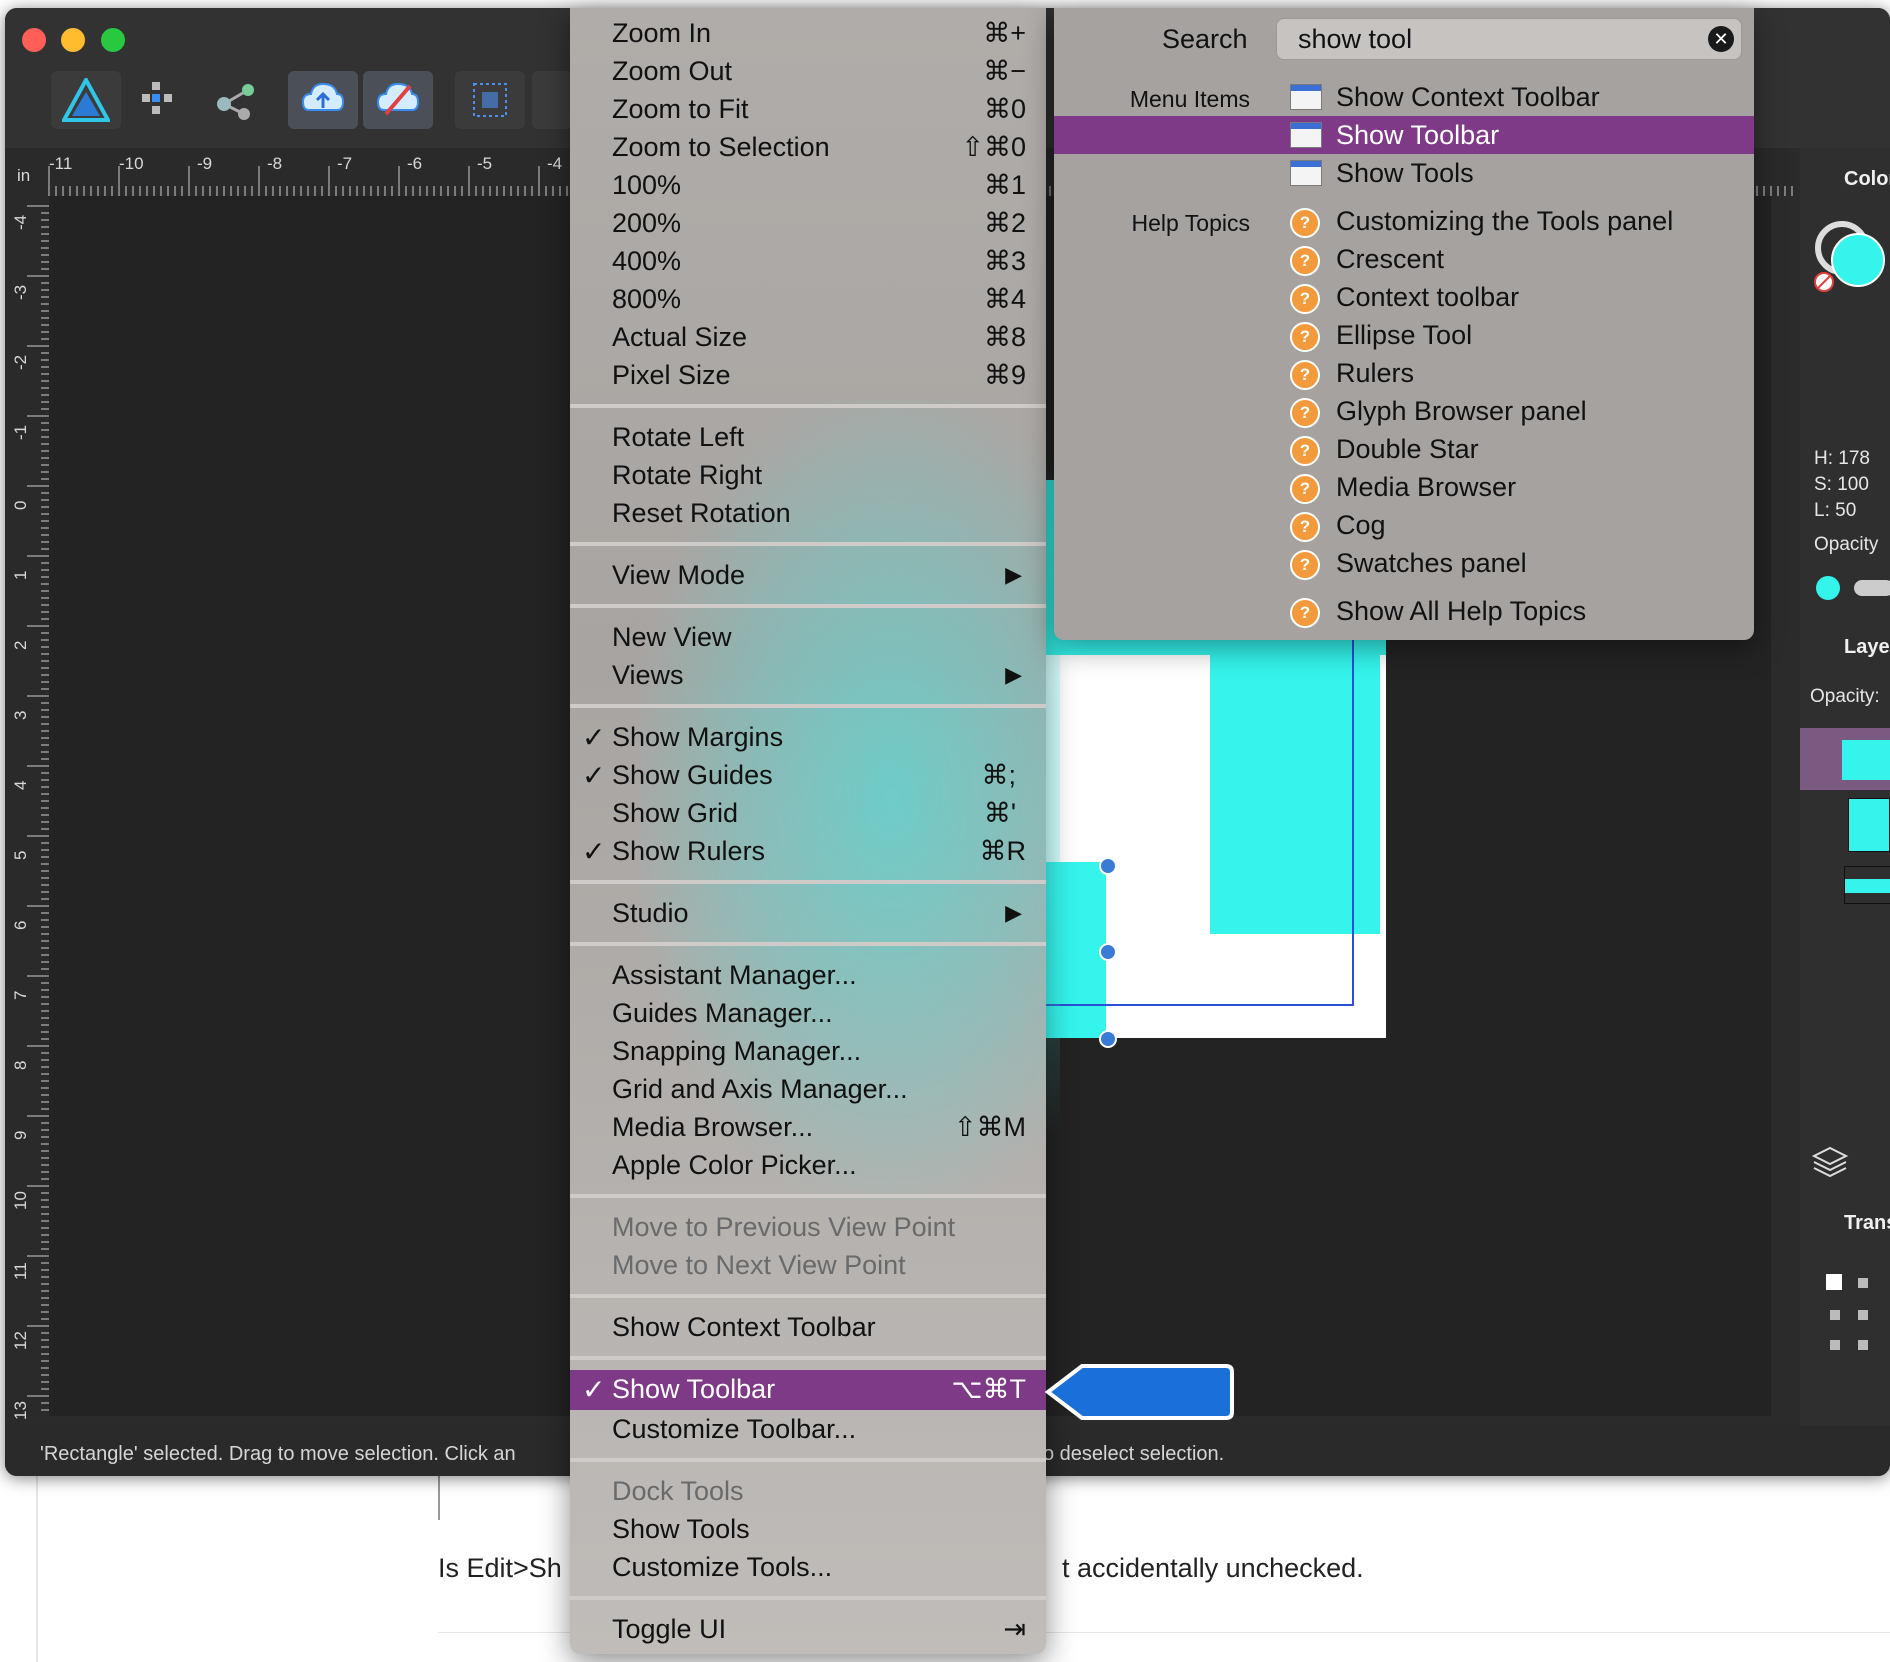  I want to click on search-result-menu-item: Show Tools, so click(1404, 173).